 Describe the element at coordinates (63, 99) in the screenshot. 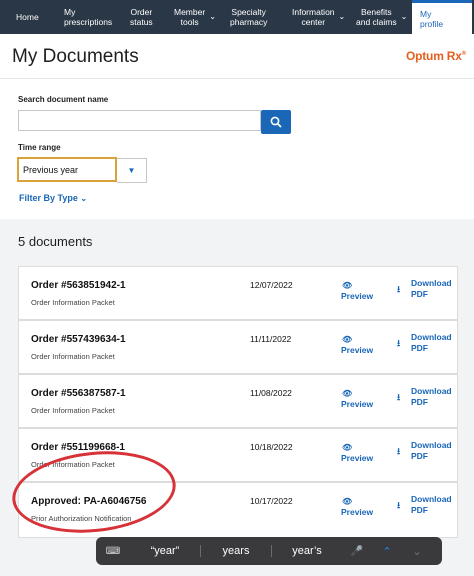

I see `search-label: Search document name` at that location.